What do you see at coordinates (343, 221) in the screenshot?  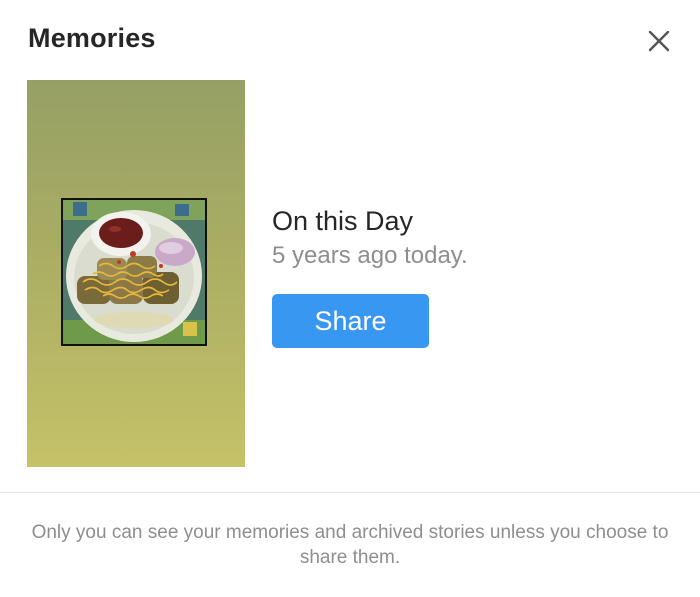 I see `memory-heading: On this Day` at bounding box center [343, 221].